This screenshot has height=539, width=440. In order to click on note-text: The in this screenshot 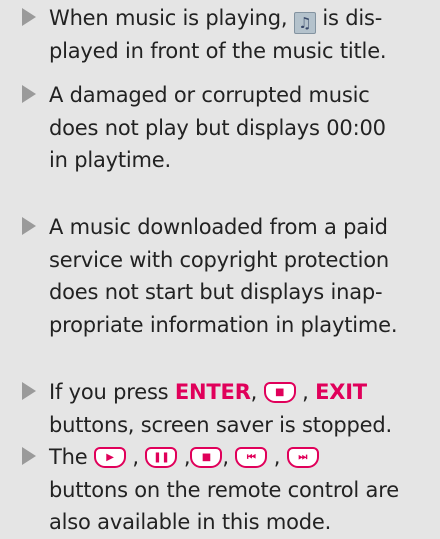, I will do `click(71, 457)`.